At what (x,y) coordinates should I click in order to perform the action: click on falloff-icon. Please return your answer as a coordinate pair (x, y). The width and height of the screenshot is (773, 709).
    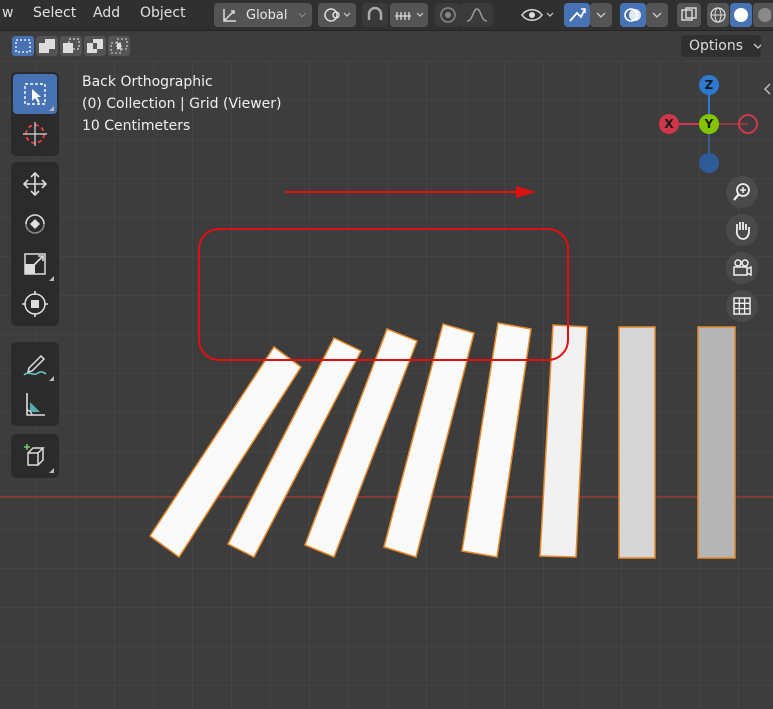
    Looking at the image, I should click on (477, 15).